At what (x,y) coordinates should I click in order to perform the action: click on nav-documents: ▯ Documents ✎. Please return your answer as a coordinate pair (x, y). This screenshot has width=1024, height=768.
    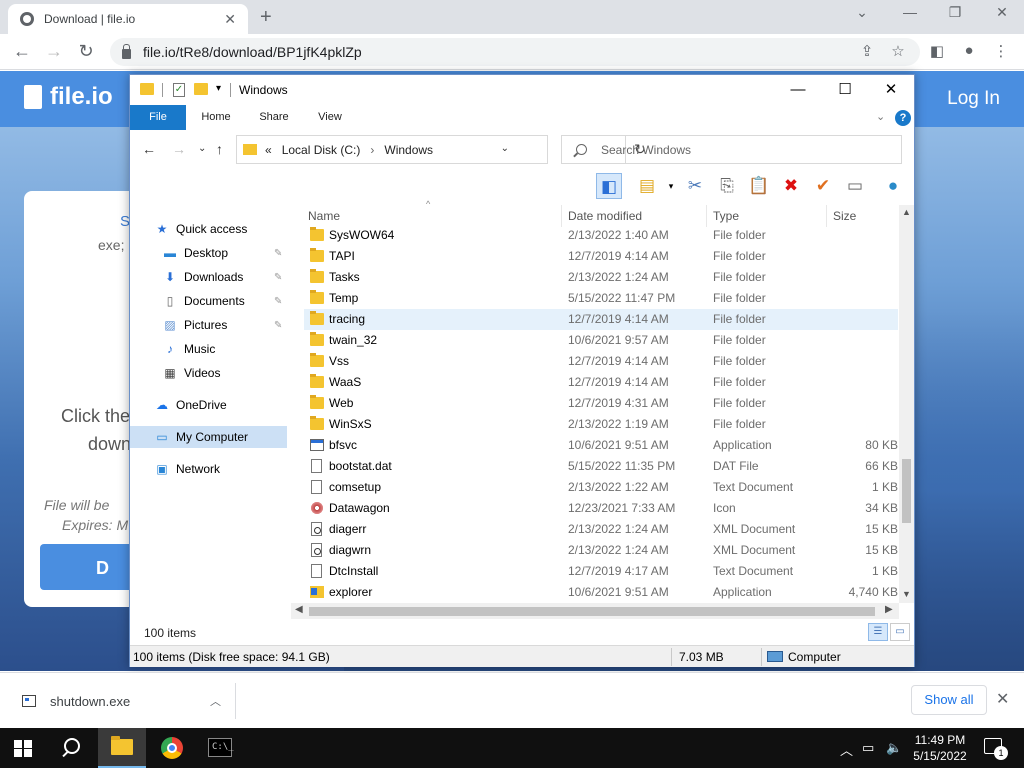
    Looking at the image, I should click on (225, 301).